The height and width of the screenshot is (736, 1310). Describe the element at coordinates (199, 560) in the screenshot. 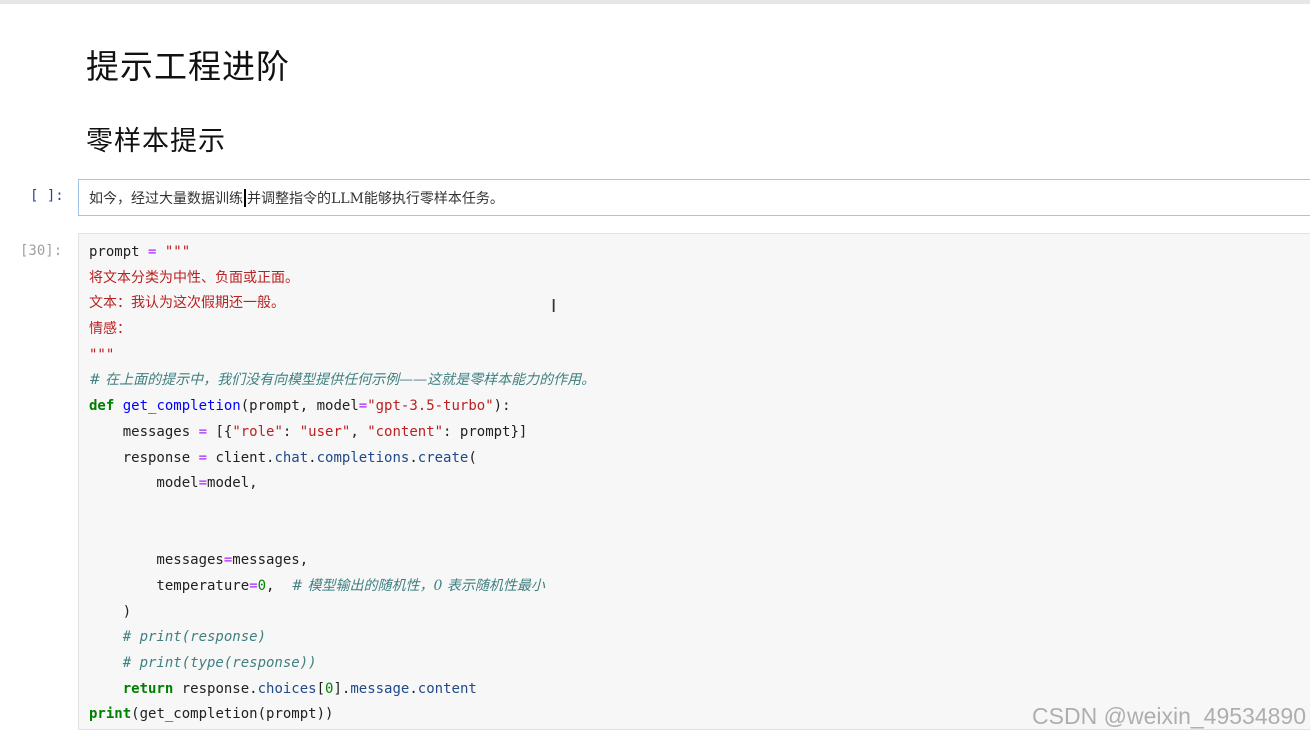

I see `code-line: messages=messages,` at that location.